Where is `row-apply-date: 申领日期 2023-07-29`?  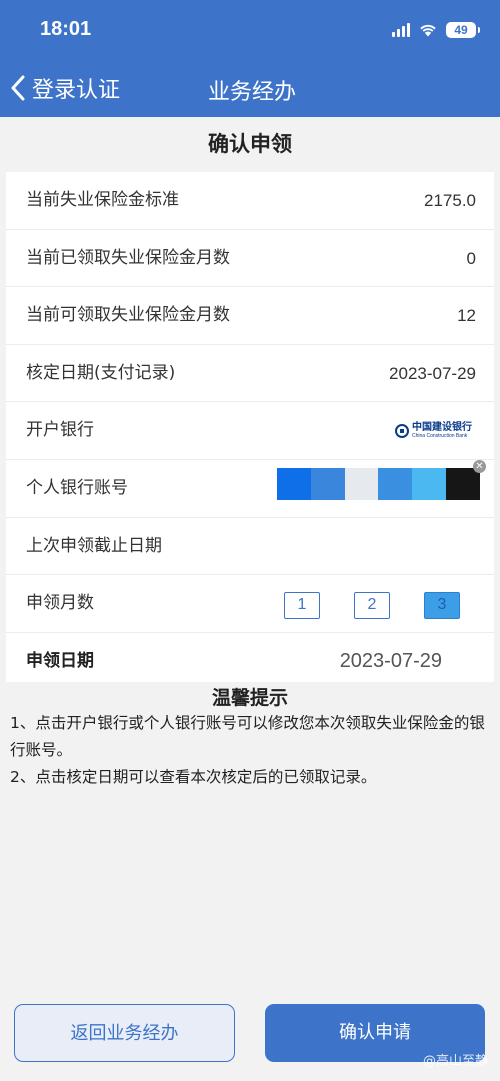 row-apply-date: 申领日期 2023-07-29 is located at coordinates (250, 662).